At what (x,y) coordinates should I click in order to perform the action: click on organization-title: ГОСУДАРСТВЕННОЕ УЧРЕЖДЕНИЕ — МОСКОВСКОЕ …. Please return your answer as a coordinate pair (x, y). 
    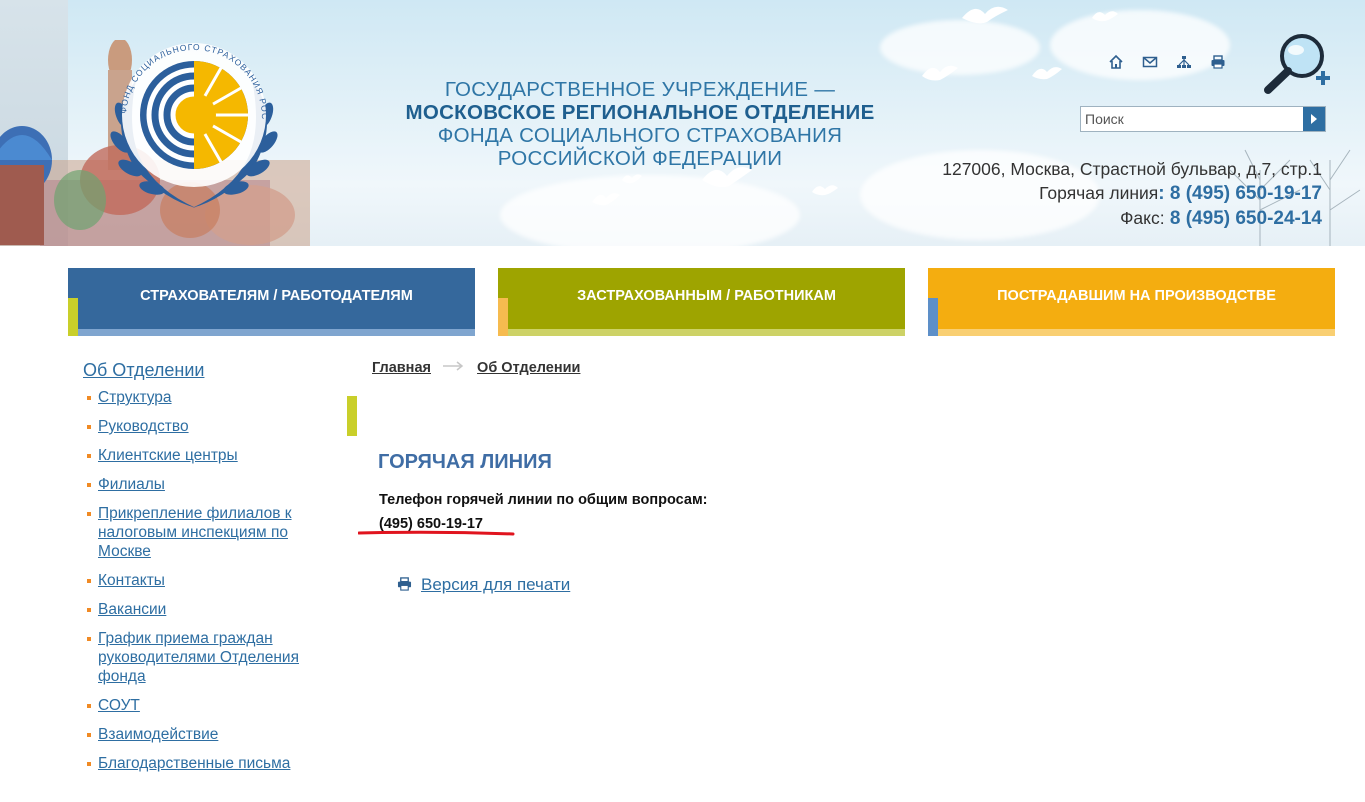
    Looking at the image, I should click on (640, 124).